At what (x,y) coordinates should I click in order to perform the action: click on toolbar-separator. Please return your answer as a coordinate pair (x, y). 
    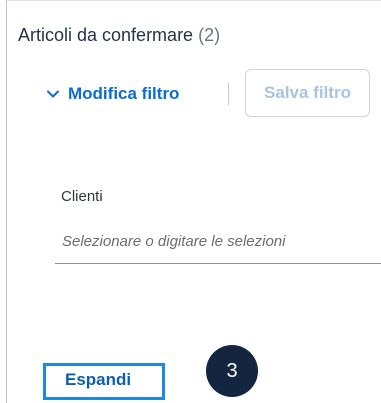
    Looking at the image, I should click on (228, 94).